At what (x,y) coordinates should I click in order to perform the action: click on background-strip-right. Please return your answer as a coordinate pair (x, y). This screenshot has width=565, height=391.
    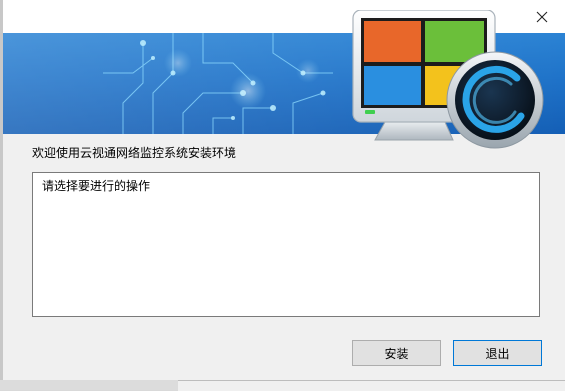
    Looking at the image, I should click on (371, 385).